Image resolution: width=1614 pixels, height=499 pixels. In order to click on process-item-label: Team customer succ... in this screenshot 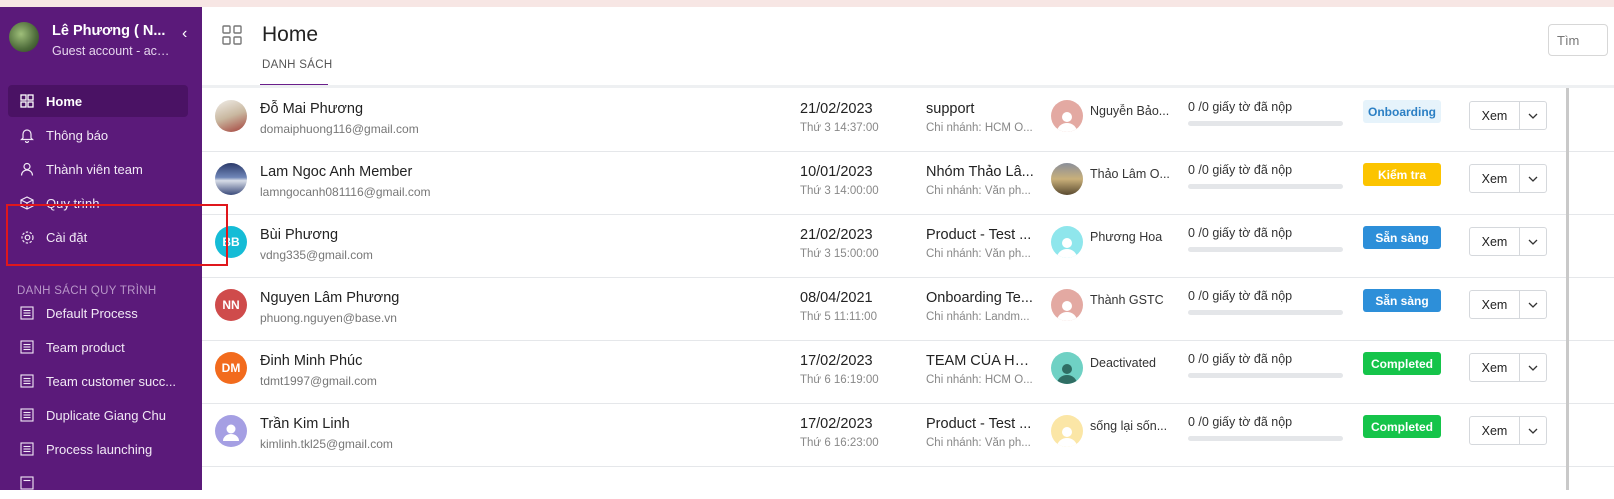, I will do `click(111, 381)`.